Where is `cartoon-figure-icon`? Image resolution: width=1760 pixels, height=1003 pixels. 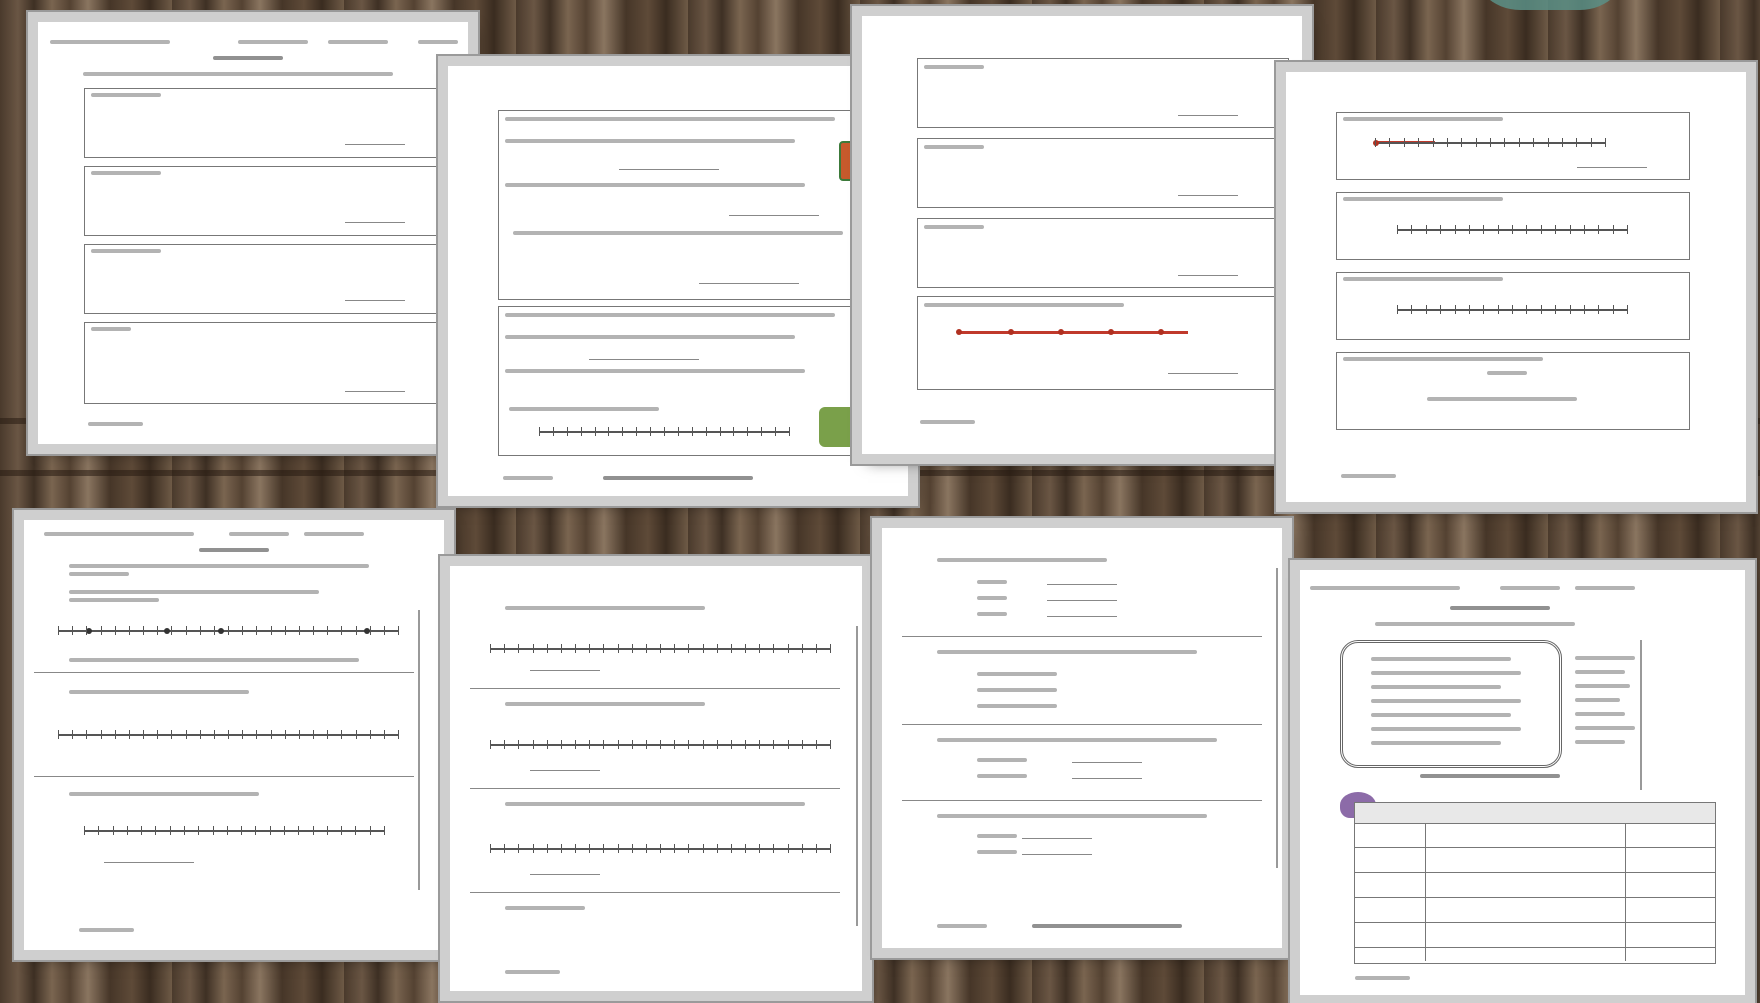 cartoon-figure-icon is located at coordinates (839, 427).